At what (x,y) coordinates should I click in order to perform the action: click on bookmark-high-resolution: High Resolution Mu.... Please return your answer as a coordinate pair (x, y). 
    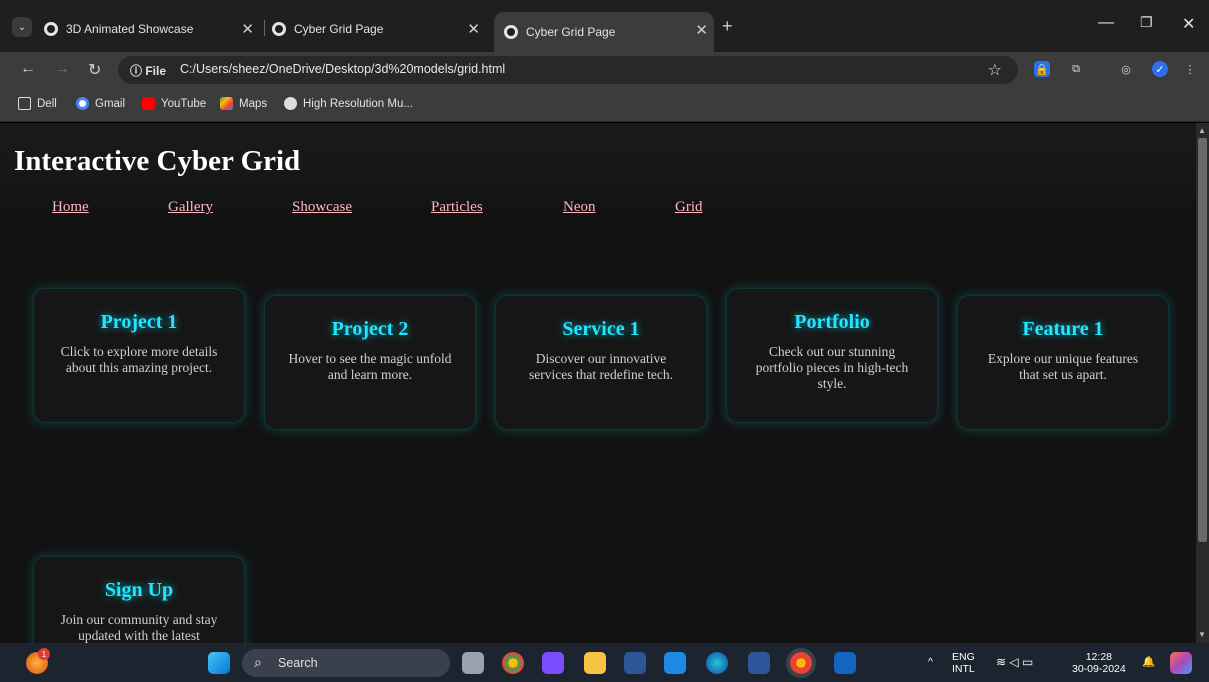
    Looking at the image, I should click on (348, 103).